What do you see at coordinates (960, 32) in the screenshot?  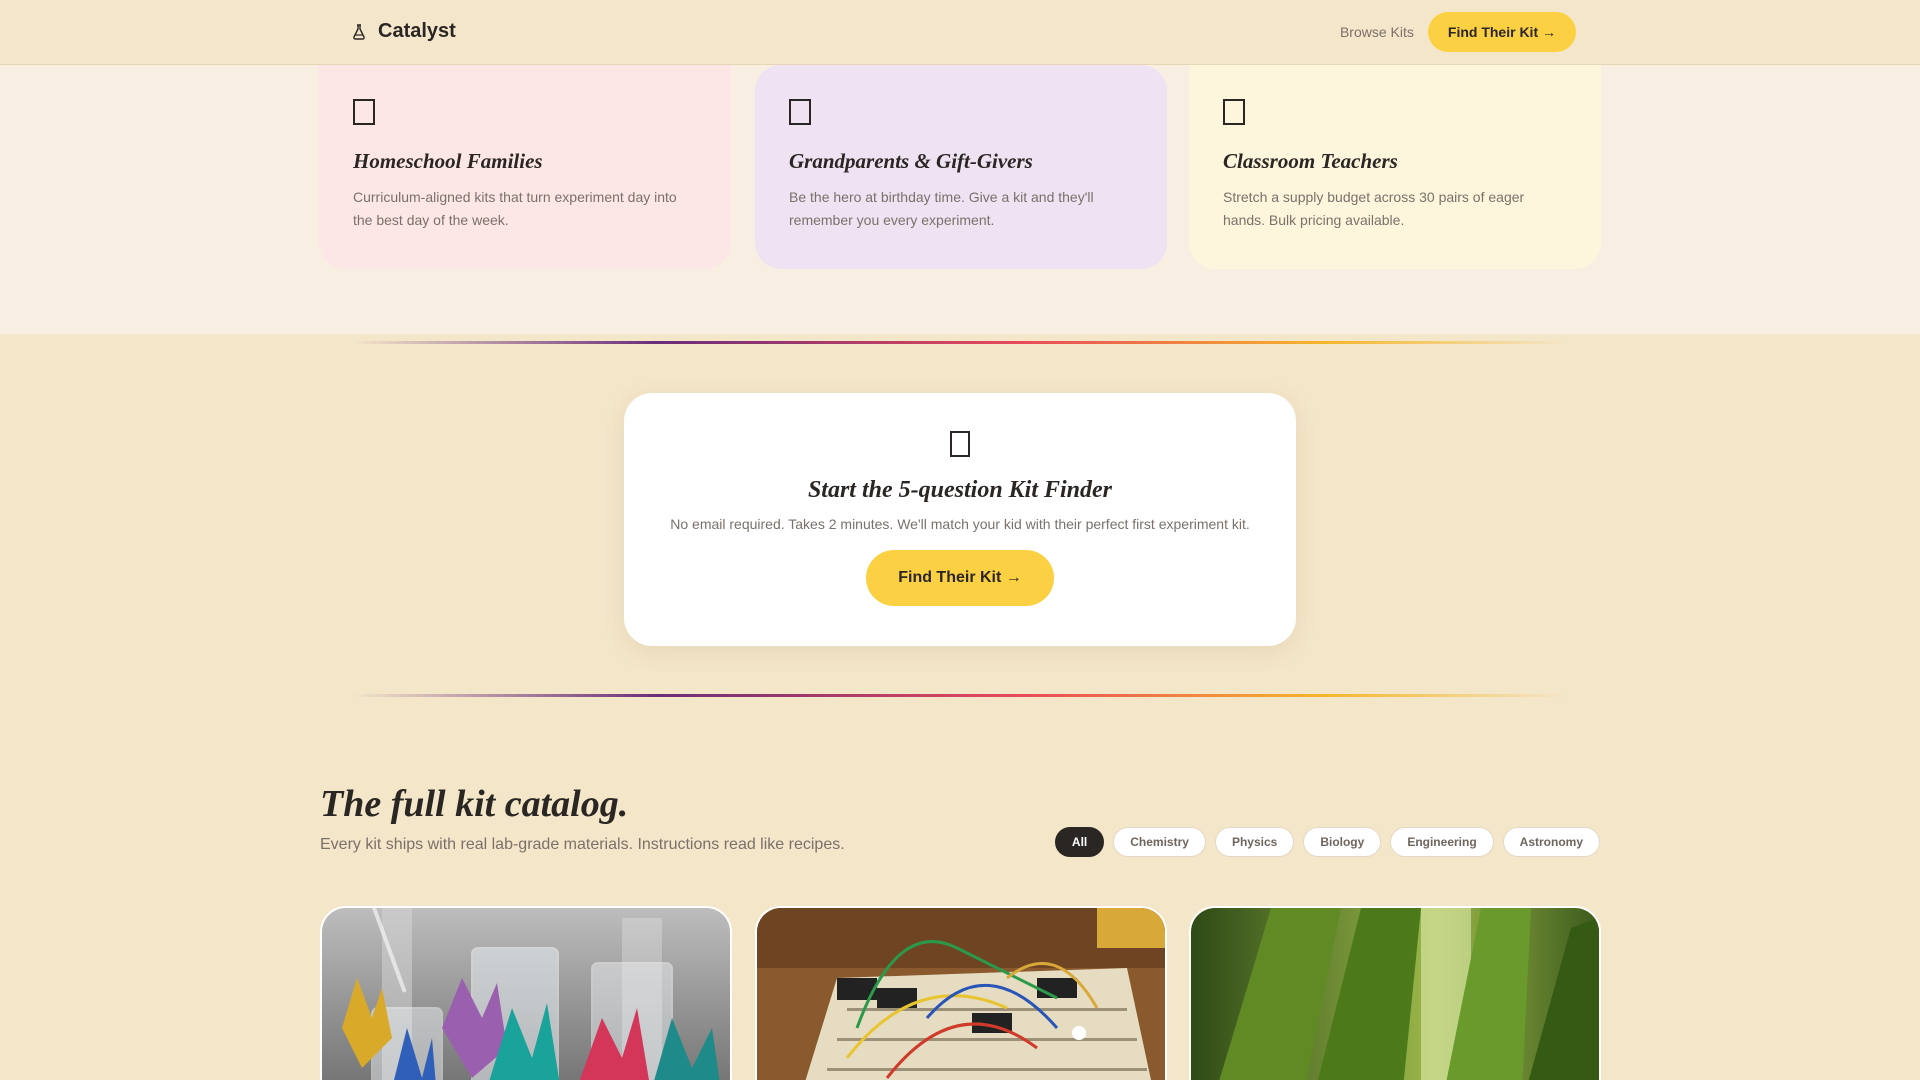 I see `site-header: Catalyst Browse Kits Find Their Kit →` at bounding box center [960, 32].